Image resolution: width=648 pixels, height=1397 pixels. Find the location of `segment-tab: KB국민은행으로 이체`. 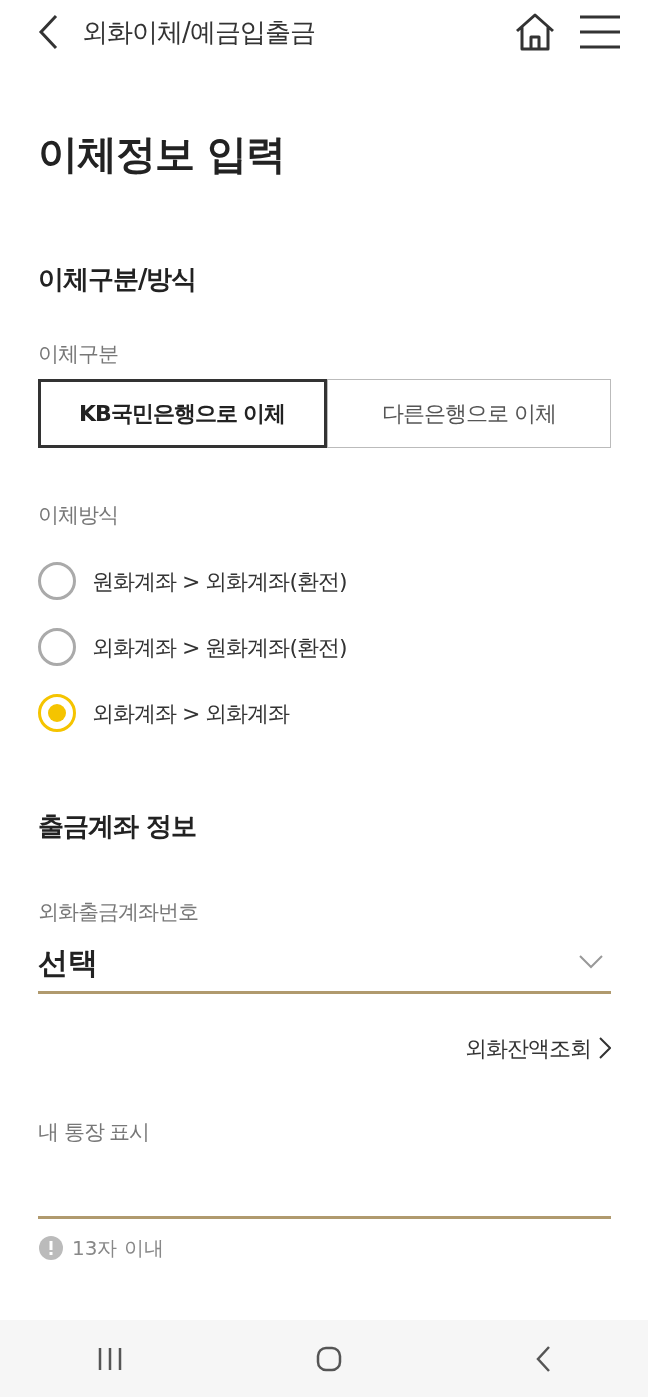

segment-tab: KB국민은행으로 이체 is located at coordinates (182, 413).